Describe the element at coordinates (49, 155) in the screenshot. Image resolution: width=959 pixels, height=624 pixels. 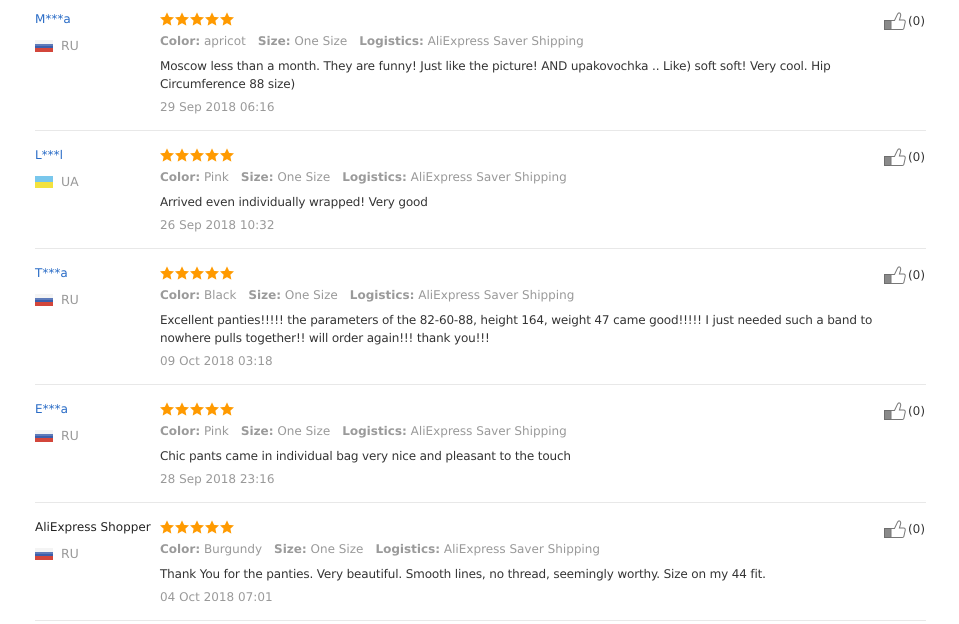
I see `reviewer-name-link: L***l` at that location.